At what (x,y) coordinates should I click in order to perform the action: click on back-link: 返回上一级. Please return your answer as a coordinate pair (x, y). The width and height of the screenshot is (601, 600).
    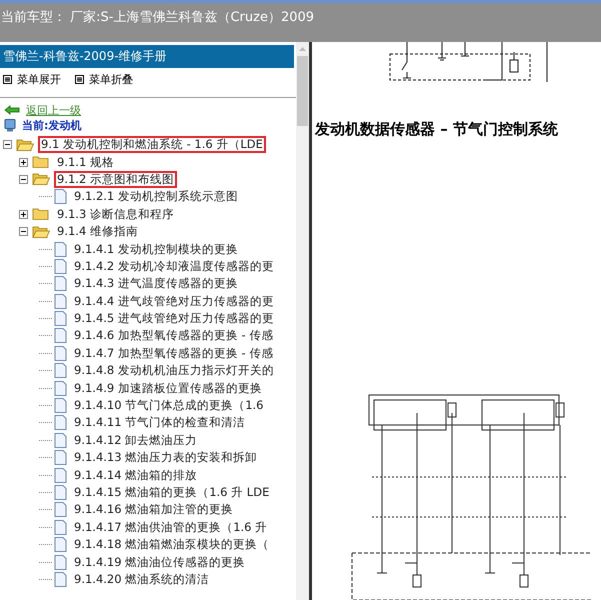
    Looking at the image, I should click on (53, 110).